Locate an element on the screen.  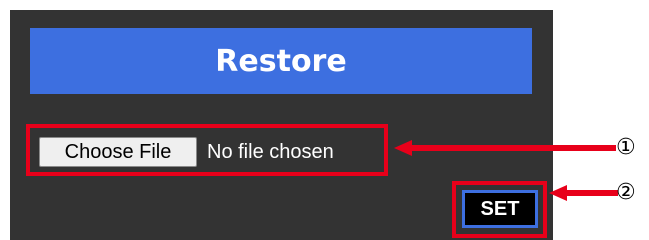
choose-file-button: Choose File is located at coordinates (118, 152).